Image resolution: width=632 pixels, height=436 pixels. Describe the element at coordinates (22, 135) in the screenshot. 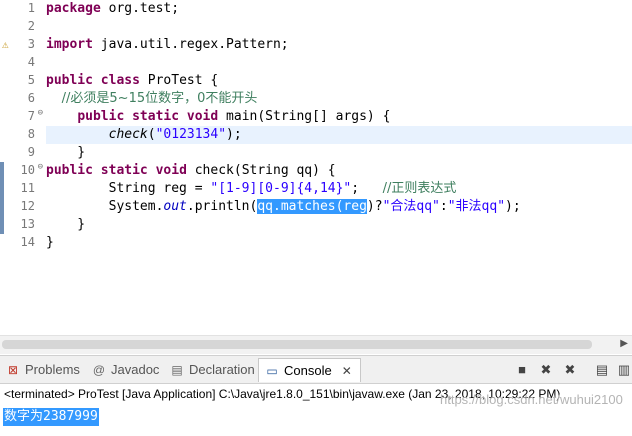

I see `gutter-line: 8` at that location.